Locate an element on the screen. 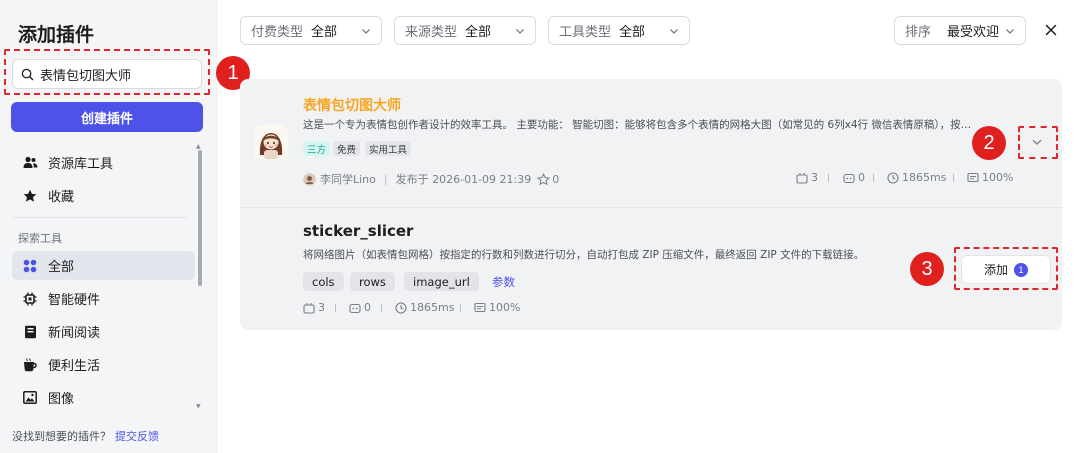  grid-icon is located at coordinates (30, 266).